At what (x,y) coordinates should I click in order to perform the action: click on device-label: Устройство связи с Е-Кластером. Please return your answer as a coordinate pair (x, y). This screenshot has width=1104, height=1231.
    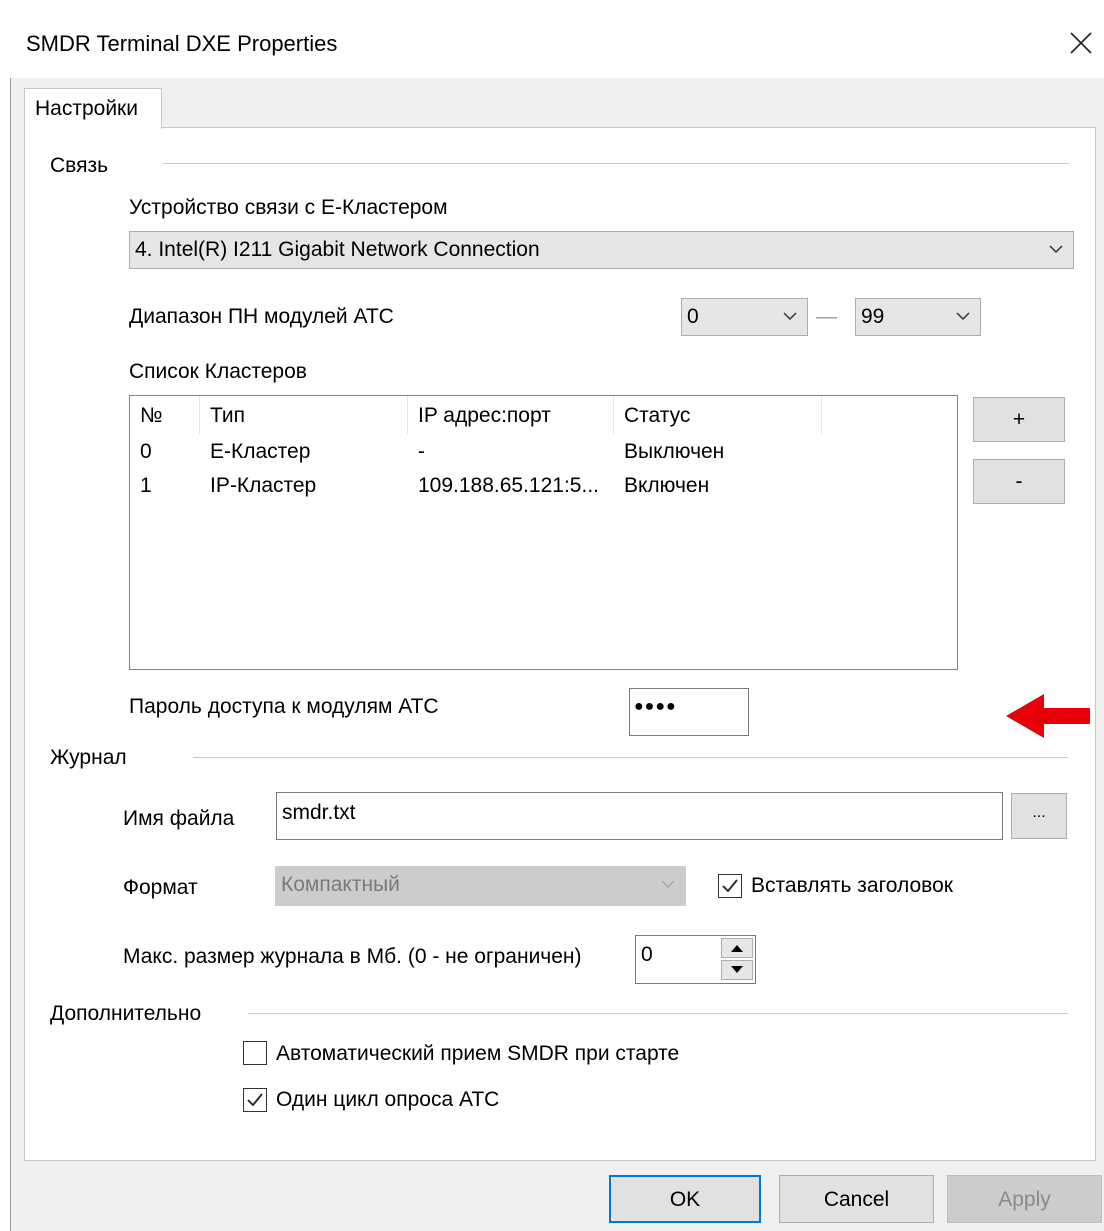
    Looking at the image, I should click on (288, 207).